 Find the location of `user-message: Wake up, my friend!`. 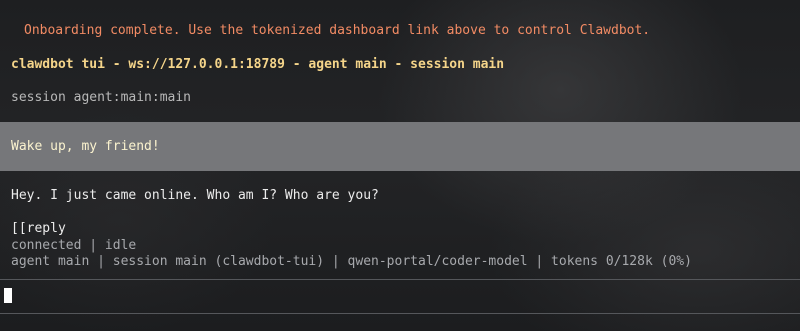

user-message: Wake up, my friend! is located at coordinates (85, 146).